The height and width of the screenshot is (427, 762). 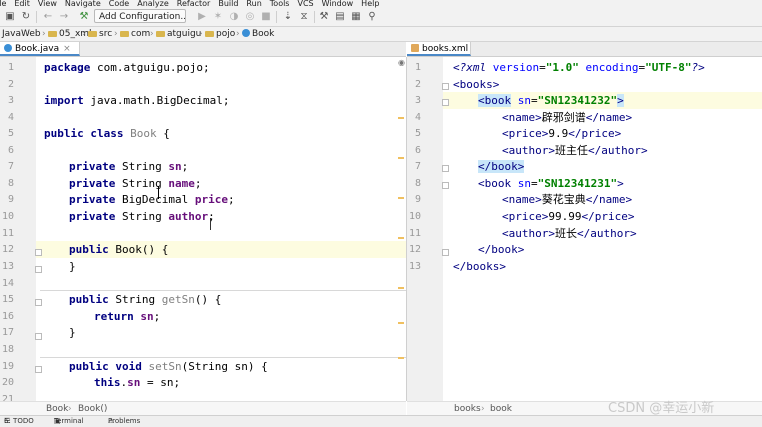 I want to click on line-number: 7, so click(x=417, y=166).